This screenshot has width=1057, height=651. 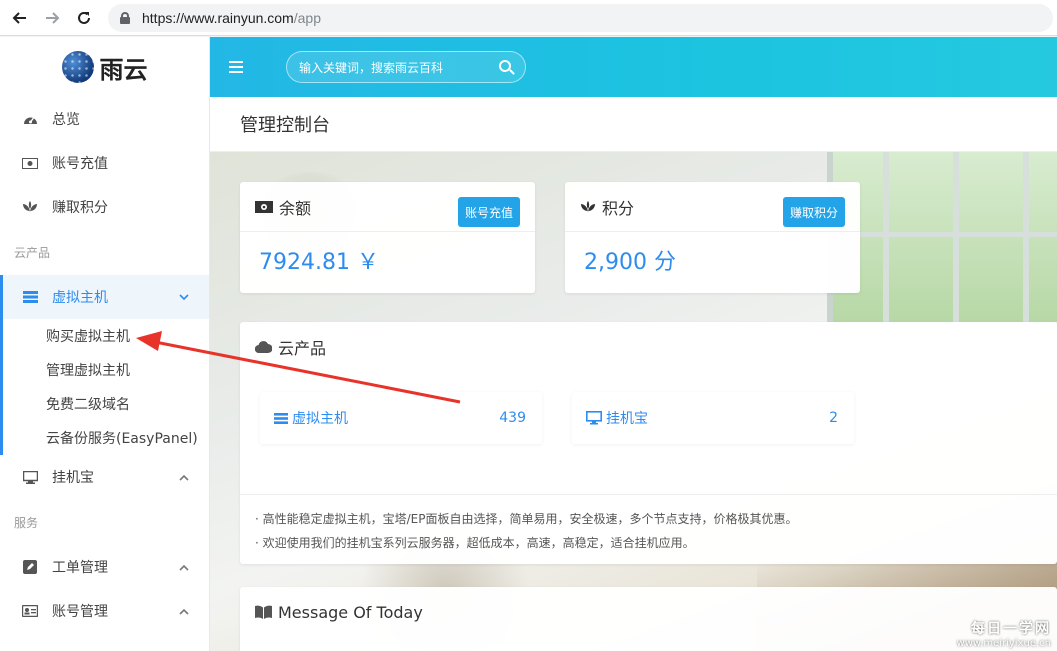 I want to click on search-placeholder: 输入关键词，搜索雨云百科, so click(x=371, y=67).